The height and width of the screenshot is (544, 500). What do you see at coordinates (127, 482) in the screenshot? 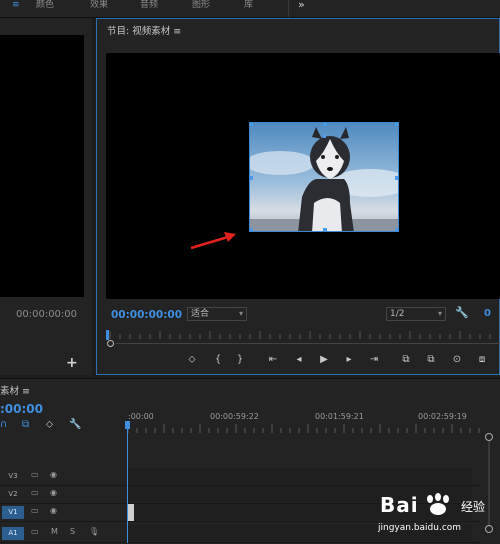
I see `timeline-playhead-line` at bounding box center [127, 482].